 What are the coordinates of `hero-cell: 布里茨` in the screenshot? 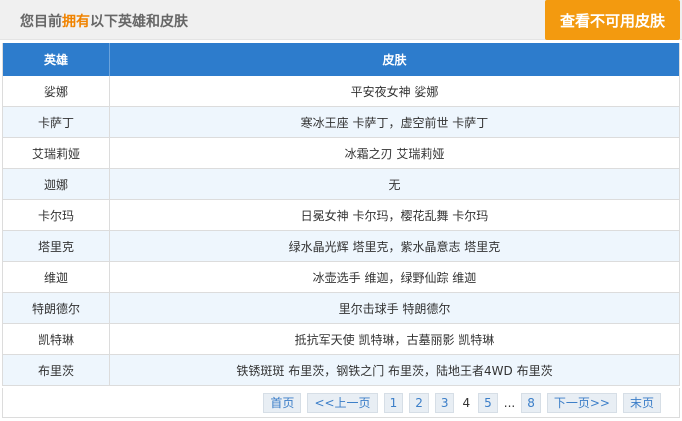 It's located at (56, 370).